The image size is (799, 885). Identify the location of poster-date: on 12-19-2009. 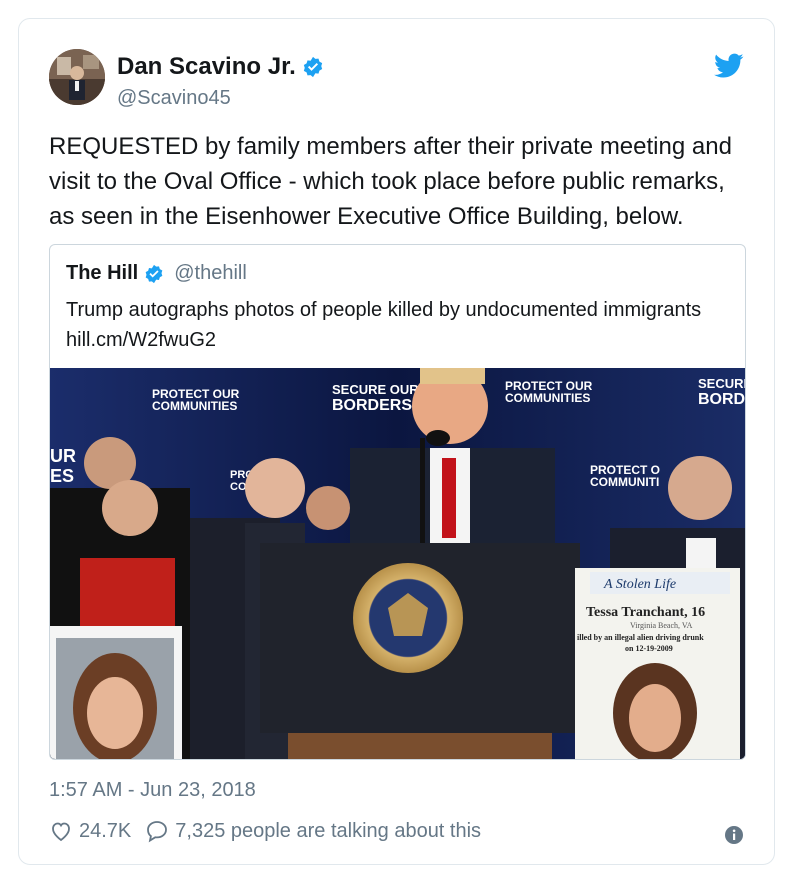
(649, 648).